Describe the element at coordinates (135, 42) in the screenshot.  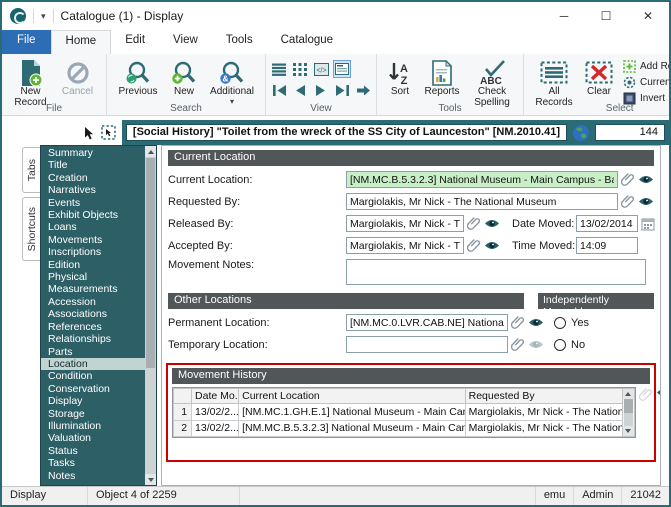
I see `tab-edit: Edit` at that location.